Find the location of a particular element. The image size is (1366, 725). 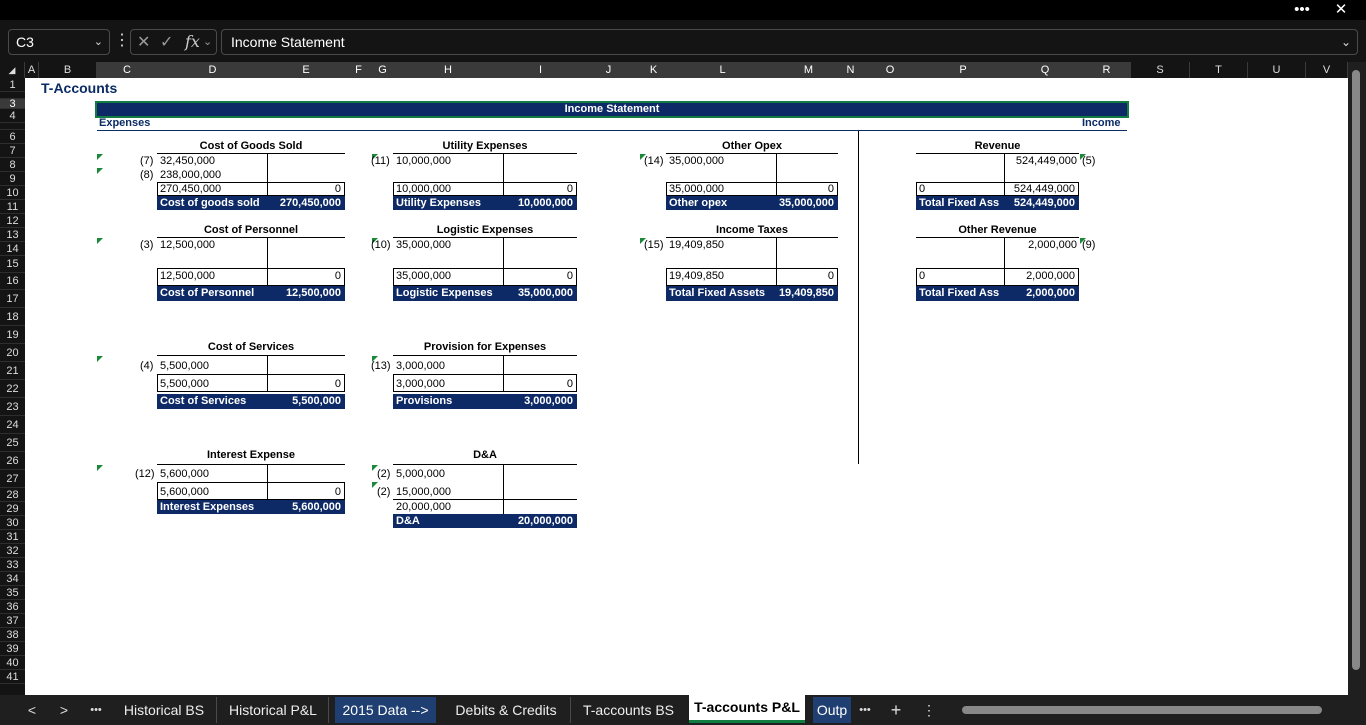

enter-icon: ✓ is located at coordinates (166, 42).